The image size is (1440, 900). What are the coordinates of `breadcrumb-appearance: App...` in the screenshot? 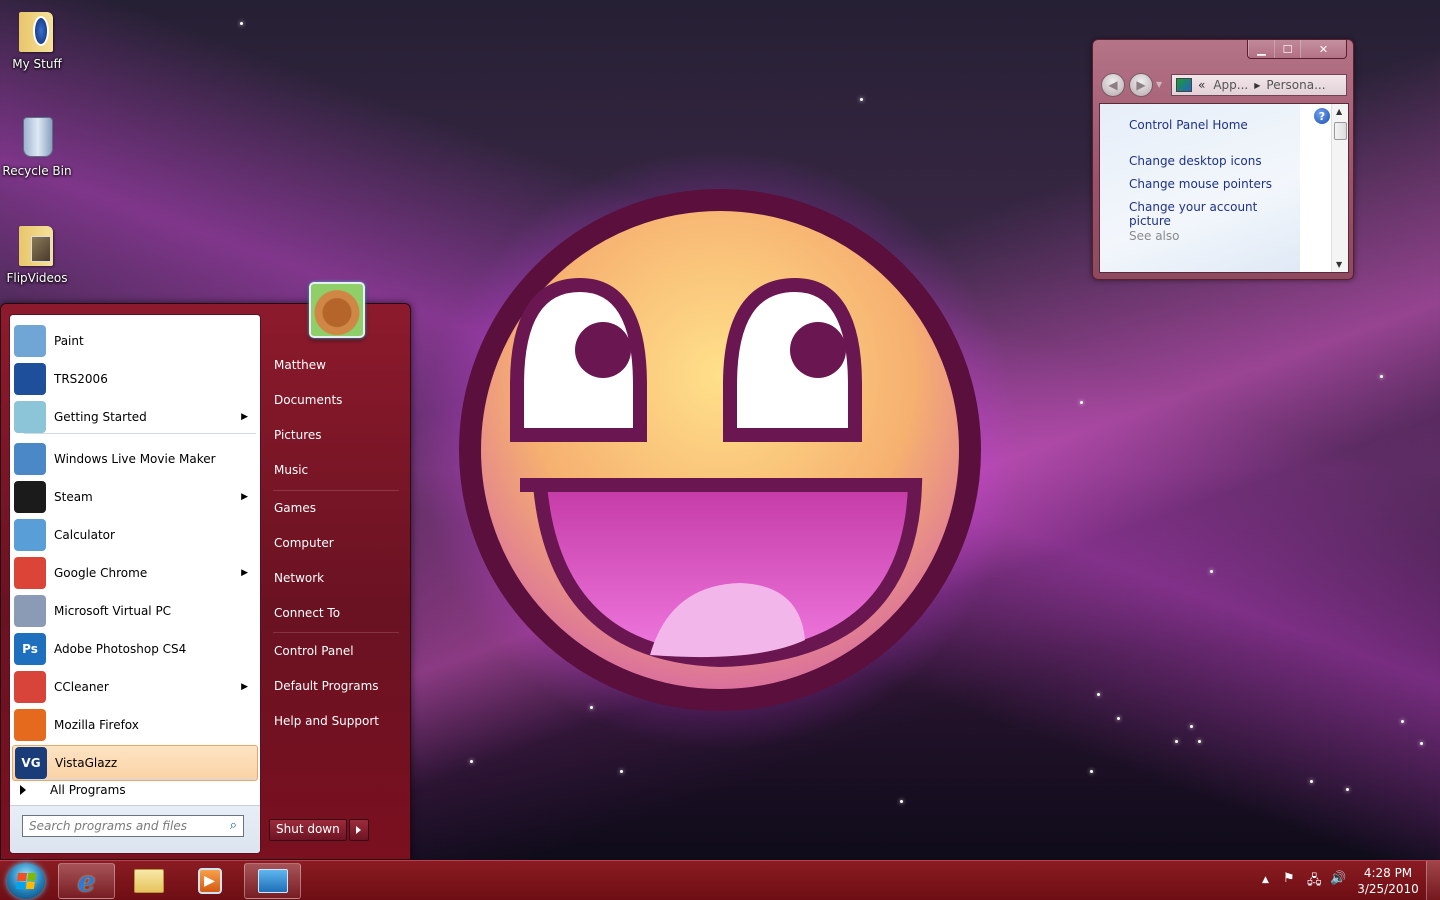 It's located at (1230, 85).